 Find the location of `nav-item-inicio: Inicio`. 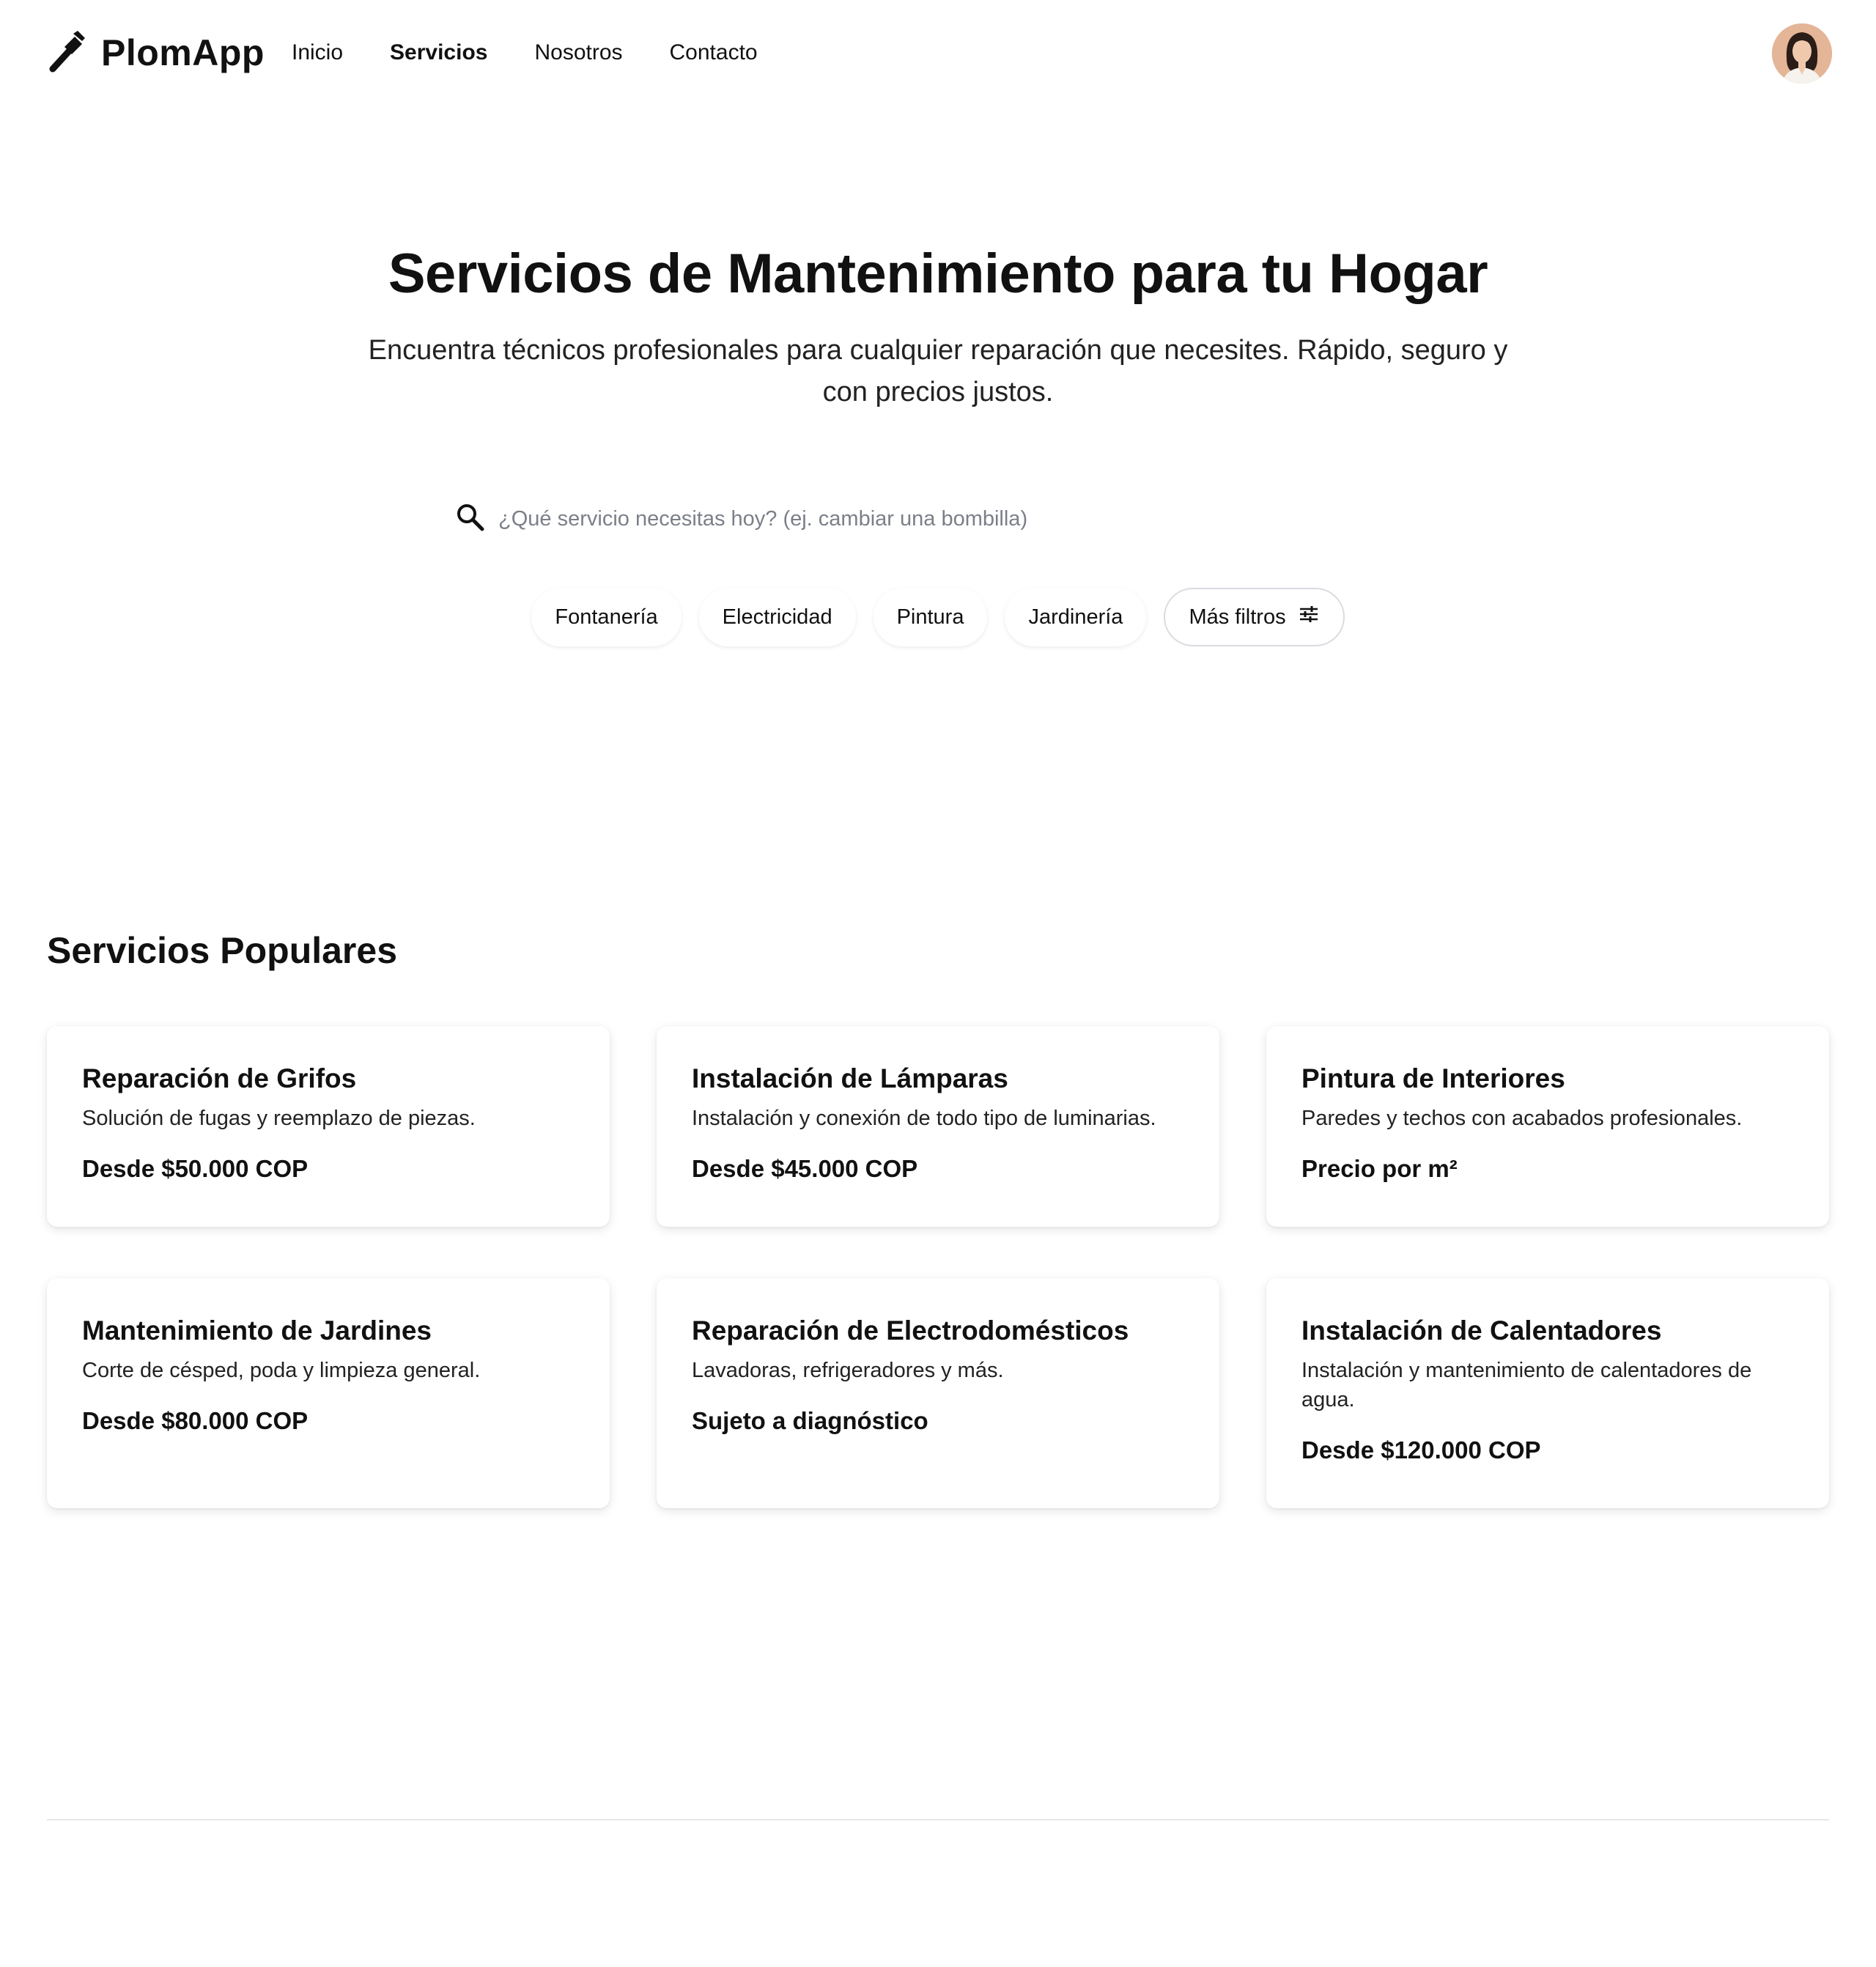

nav-item-inicio: Inicio is located at coordinates (317, 52).